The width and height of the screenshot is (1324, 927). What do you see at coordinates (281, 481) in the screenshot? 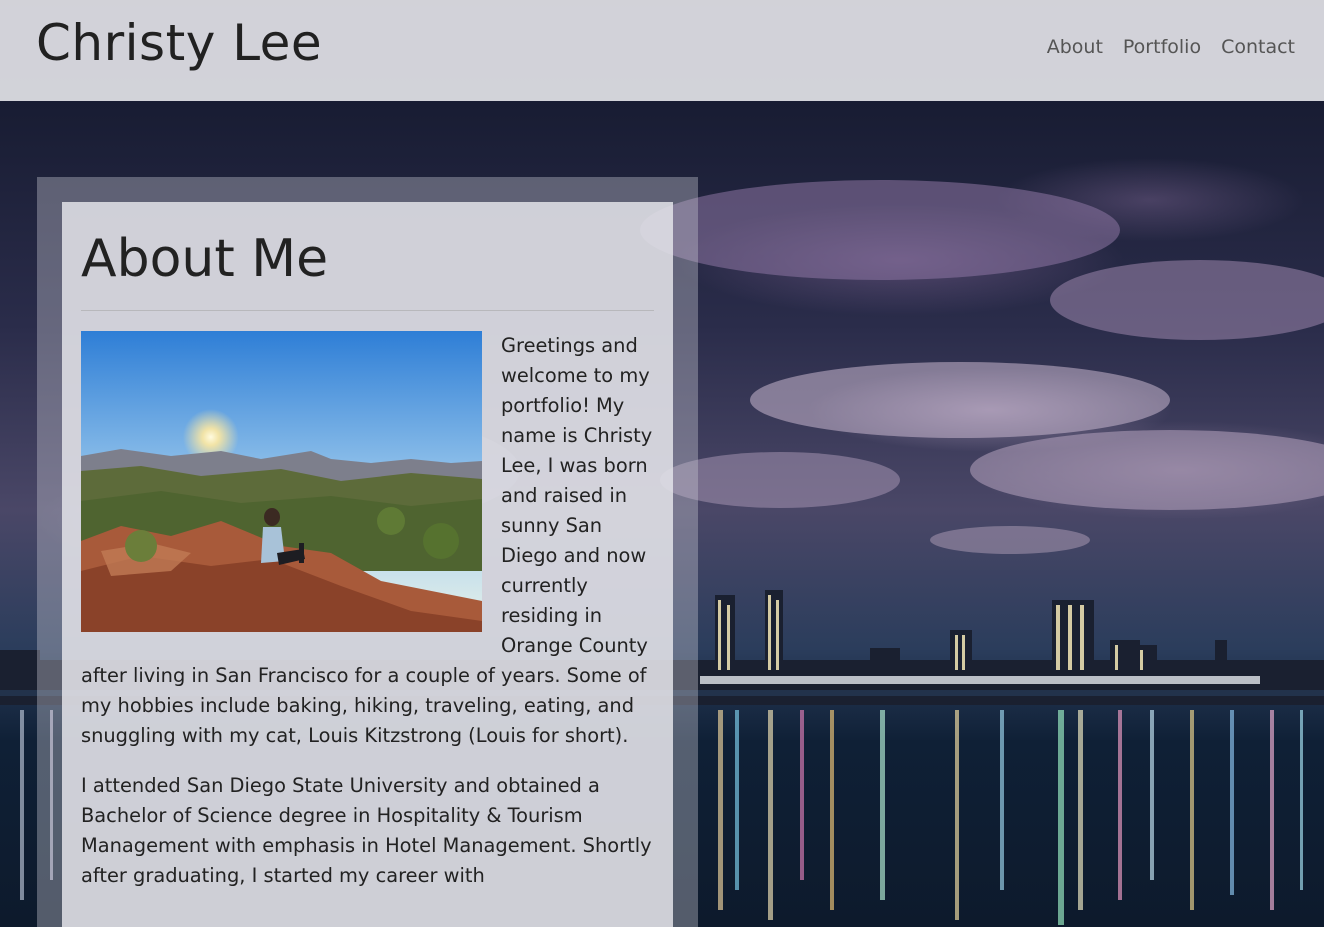
I see `profile-photo` at bounding box center [281, 481].